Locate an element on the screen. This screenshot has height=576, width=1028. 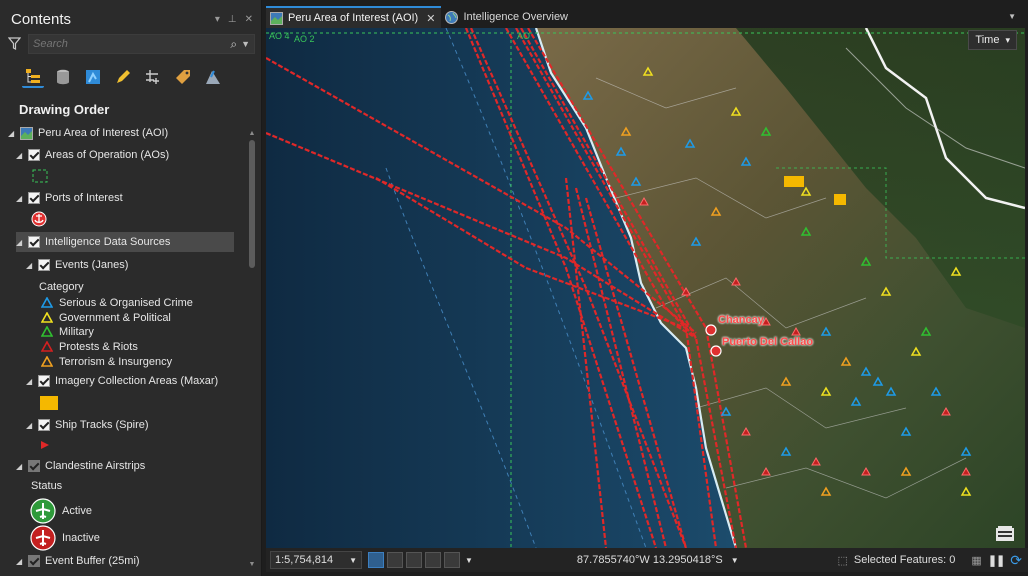
list-by-source-icon is located at coordinates (63, 77).